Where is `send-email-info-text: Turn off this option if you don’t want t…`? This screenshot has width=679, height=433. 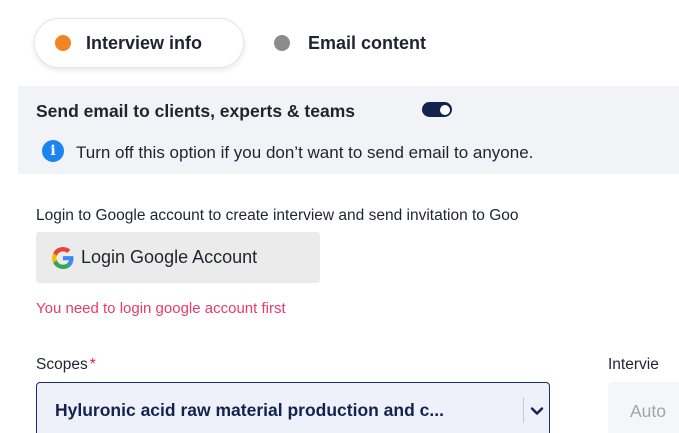 send-email-info-text: Turn off this option if you don’t want t… is located at coordinates (305, 152).